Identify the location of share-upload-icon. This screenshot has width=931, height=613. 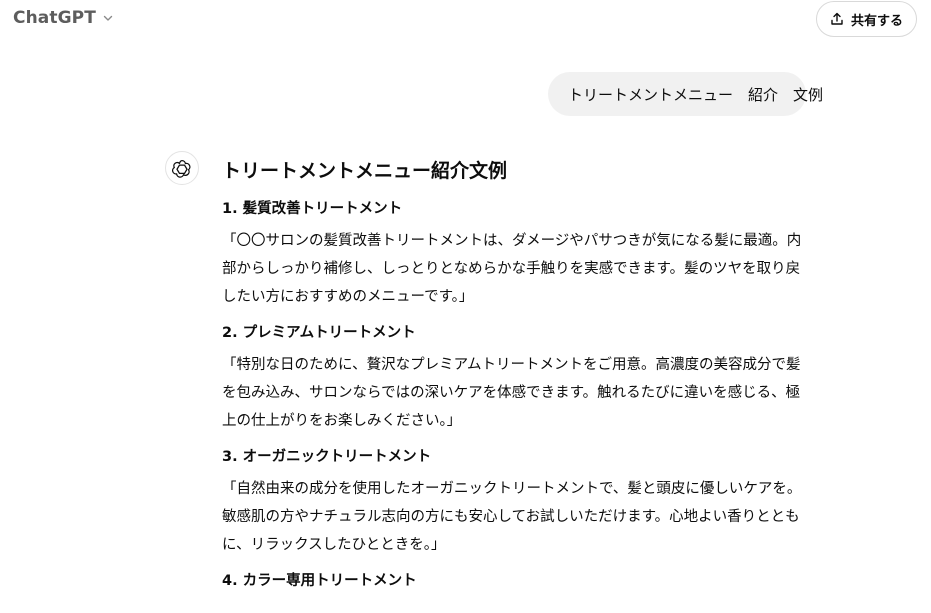
(837, 18).